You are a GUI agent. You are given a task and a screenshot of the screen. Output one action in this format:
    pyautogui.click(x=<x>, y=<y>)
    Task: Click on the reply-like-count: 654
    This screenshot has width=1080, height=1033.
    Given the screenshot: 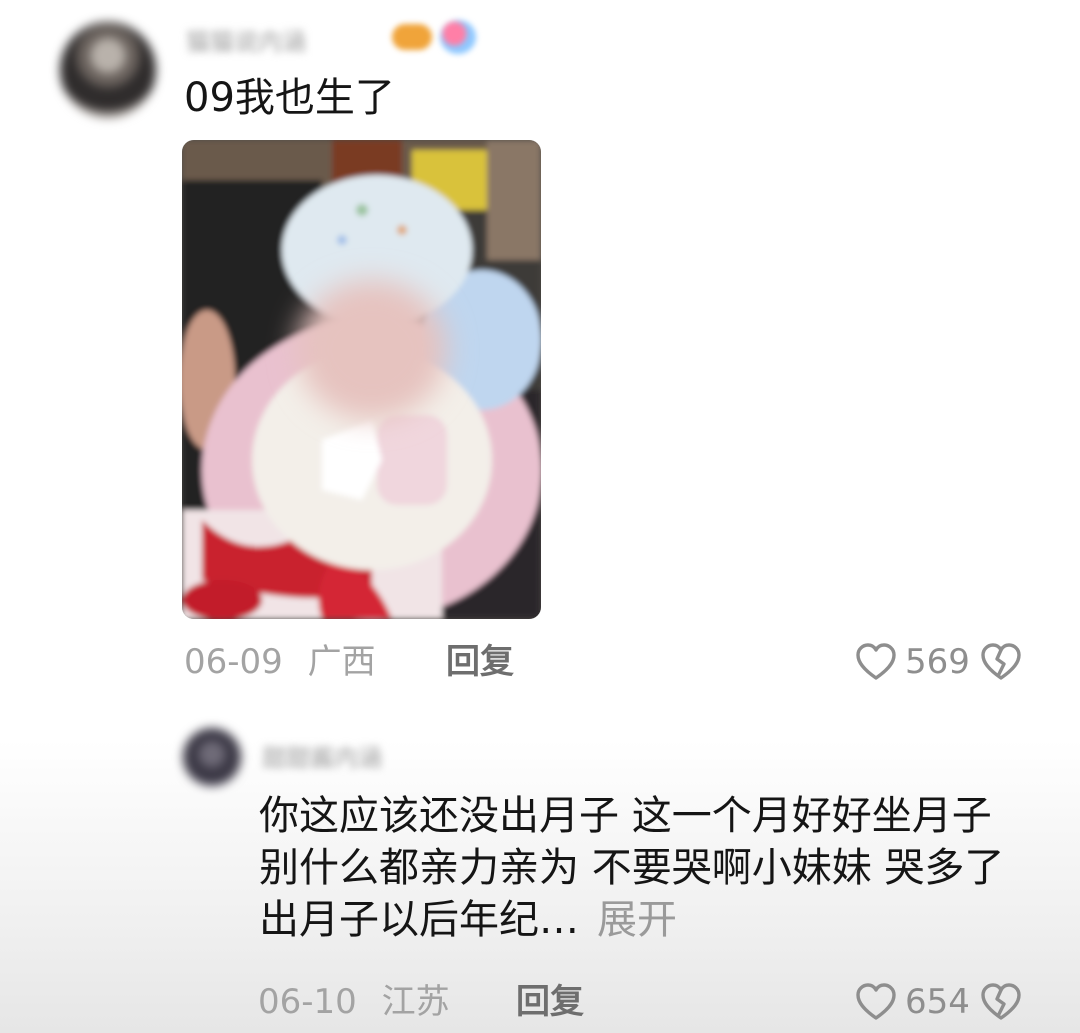 What is the action you would take?
    pyautogui.click(x=937, y=1002)
    